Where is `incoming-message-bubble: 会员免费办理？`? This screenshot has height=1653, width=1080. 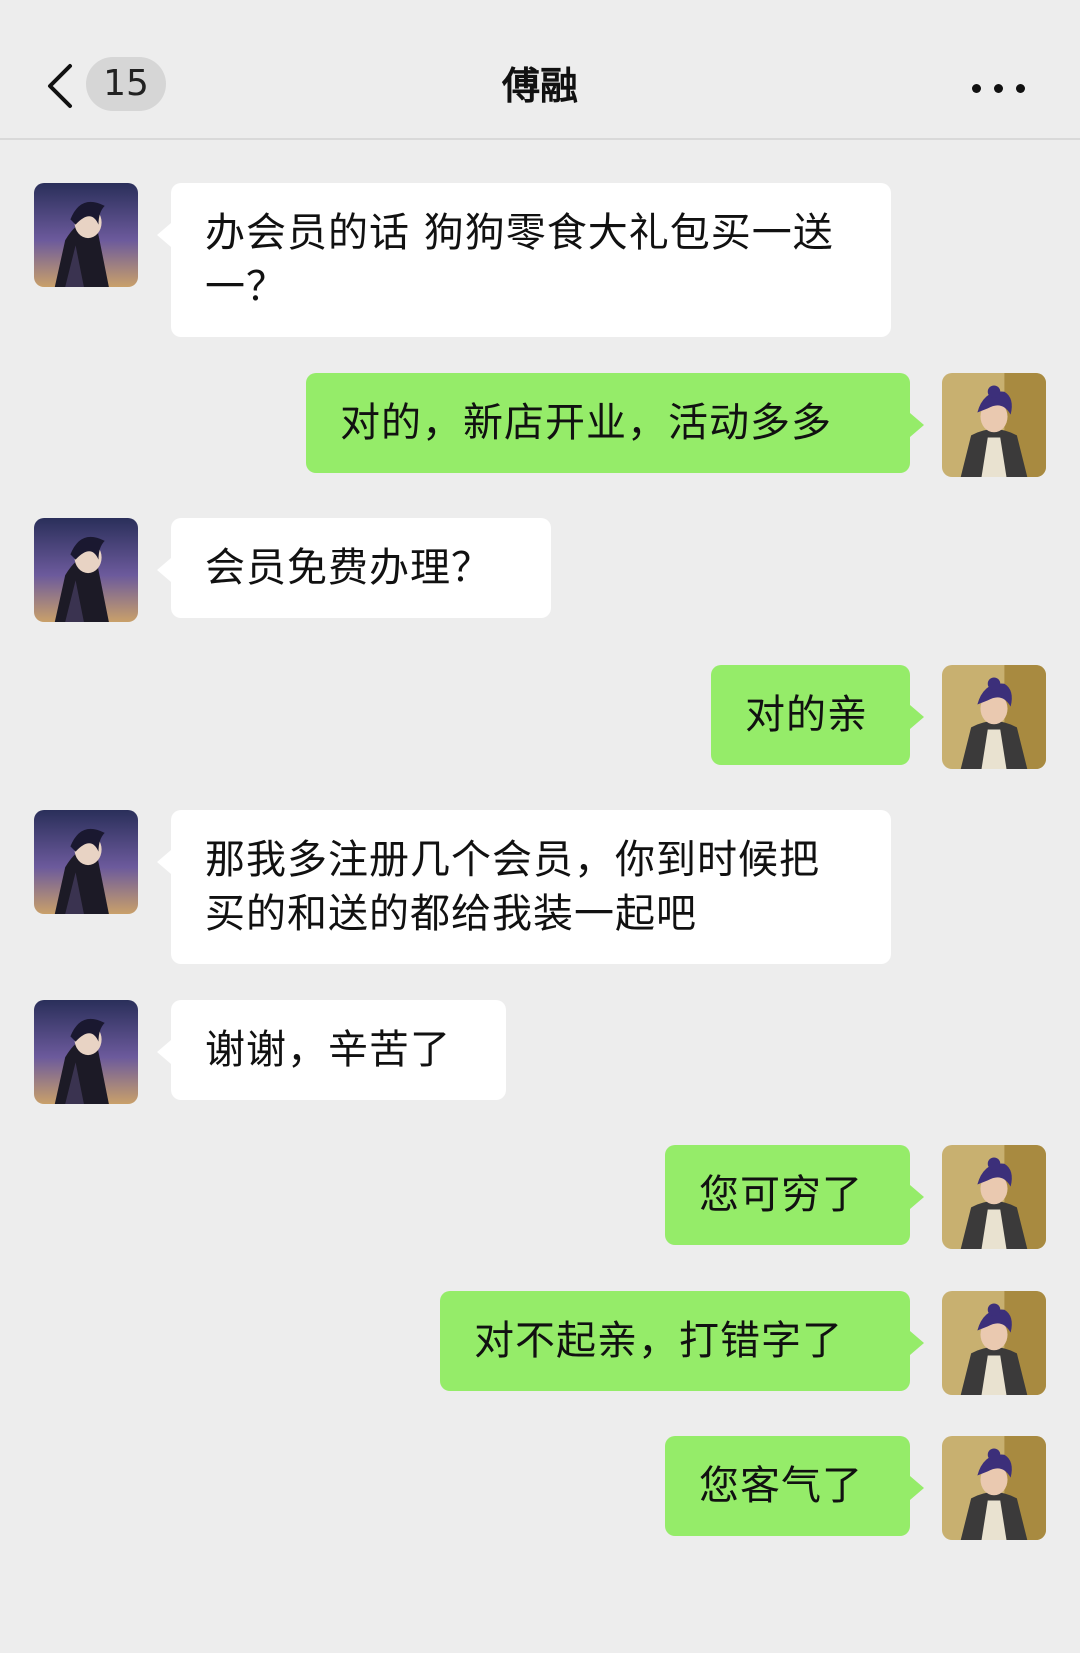 incoming-message-bubble: 会员免费办理？ is located at coordinates (354, 568).